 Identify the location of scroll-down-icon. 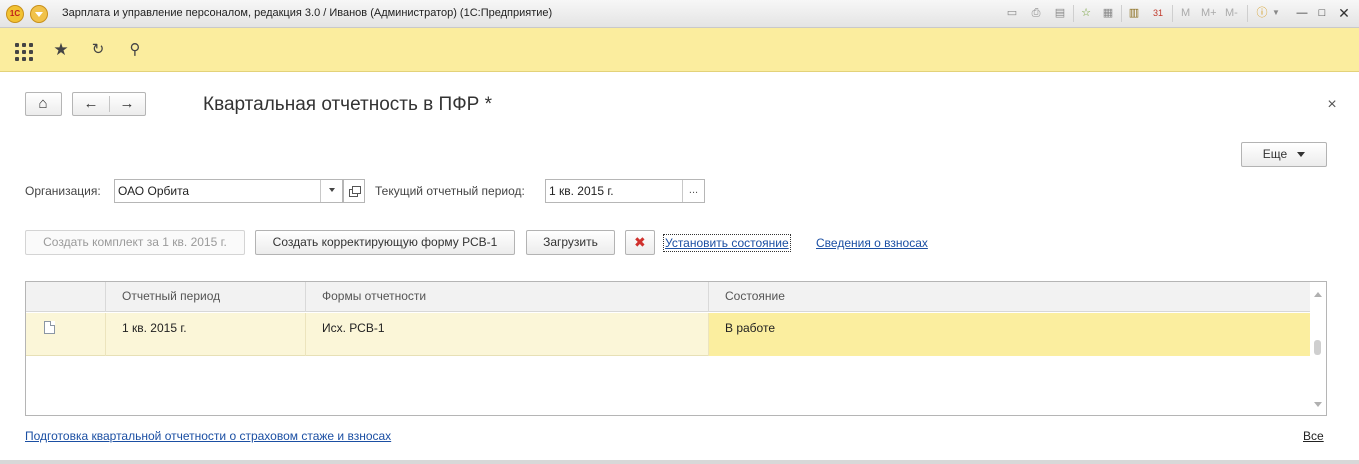
(1318, 406).